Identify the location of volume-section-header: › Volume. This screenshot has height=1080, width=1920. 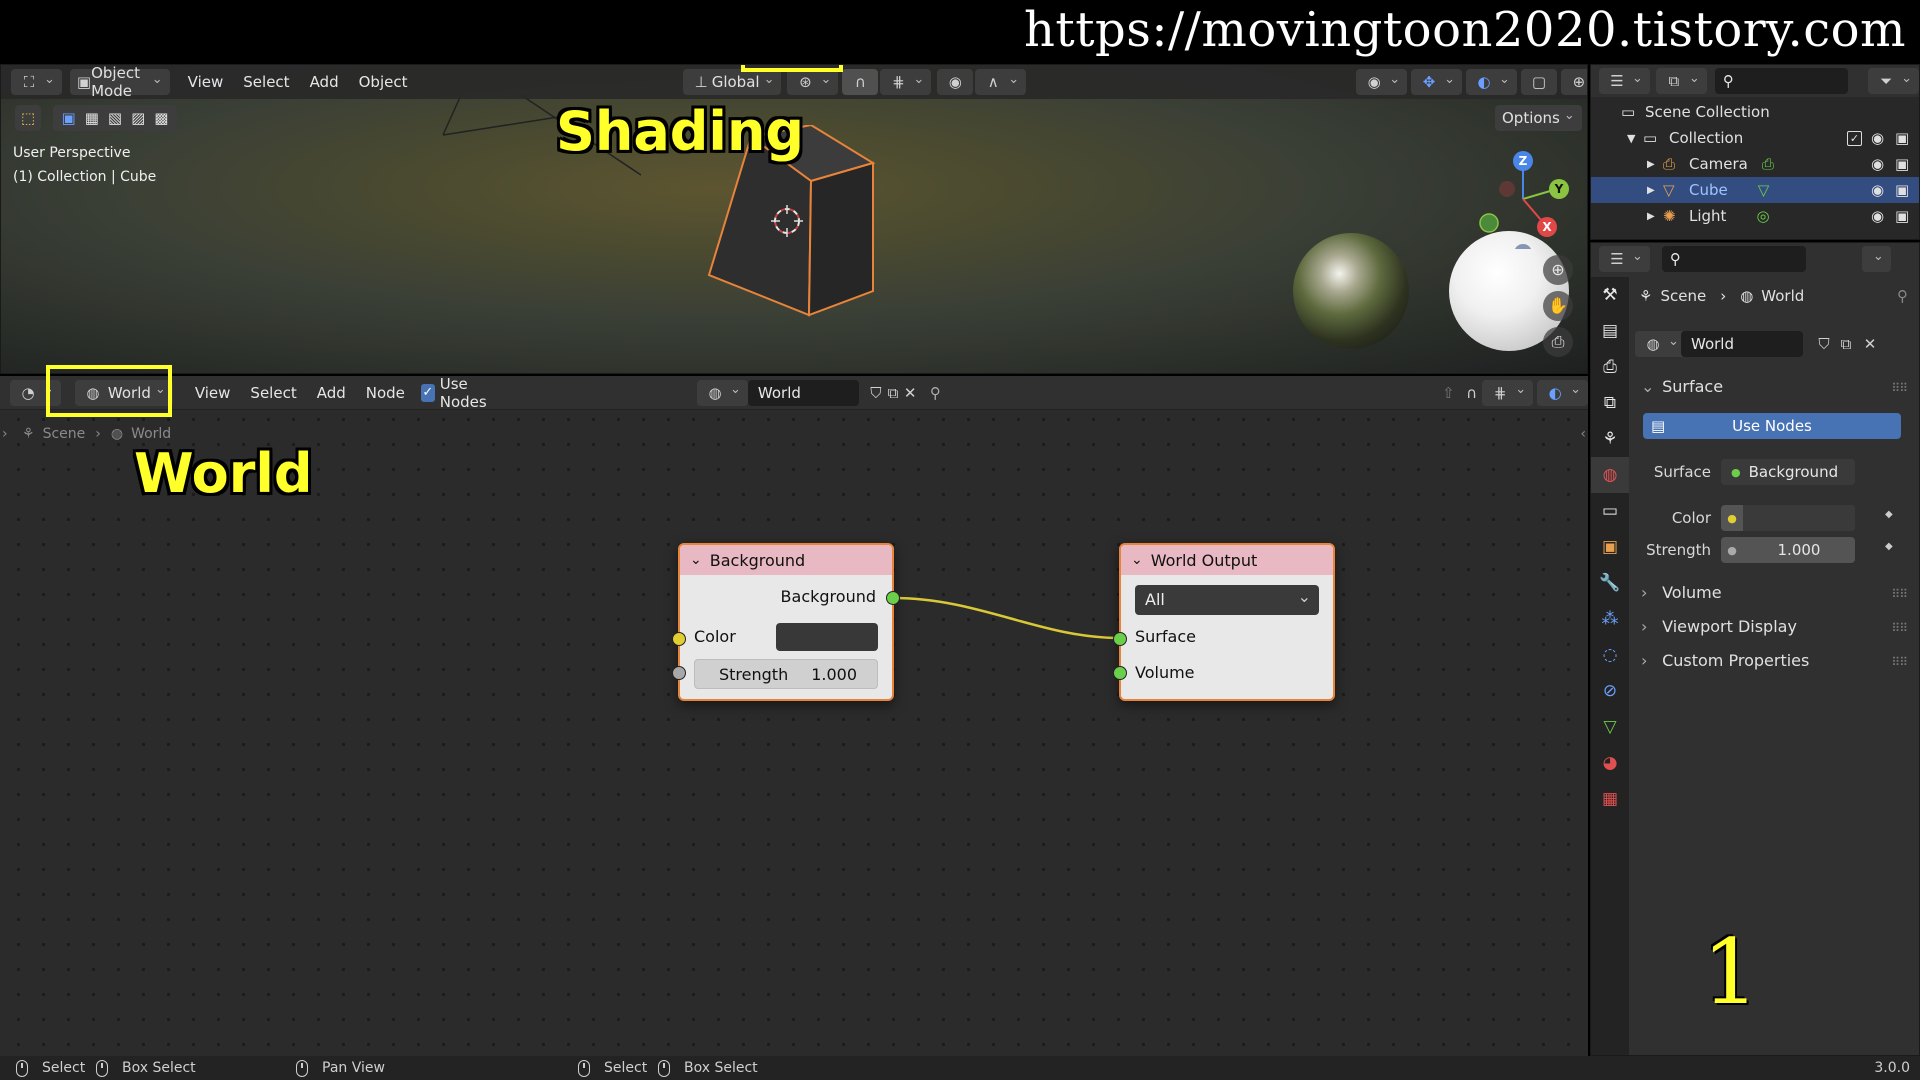
(1681, 592).